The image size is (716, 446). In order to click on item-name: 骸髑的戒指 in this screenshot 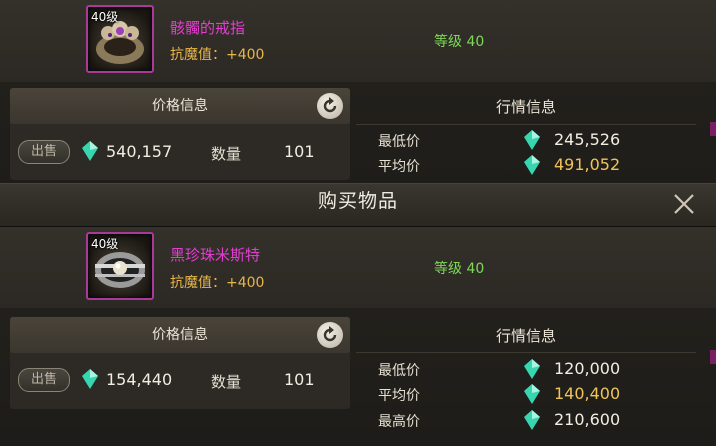, I will do `click(208, 28)`.